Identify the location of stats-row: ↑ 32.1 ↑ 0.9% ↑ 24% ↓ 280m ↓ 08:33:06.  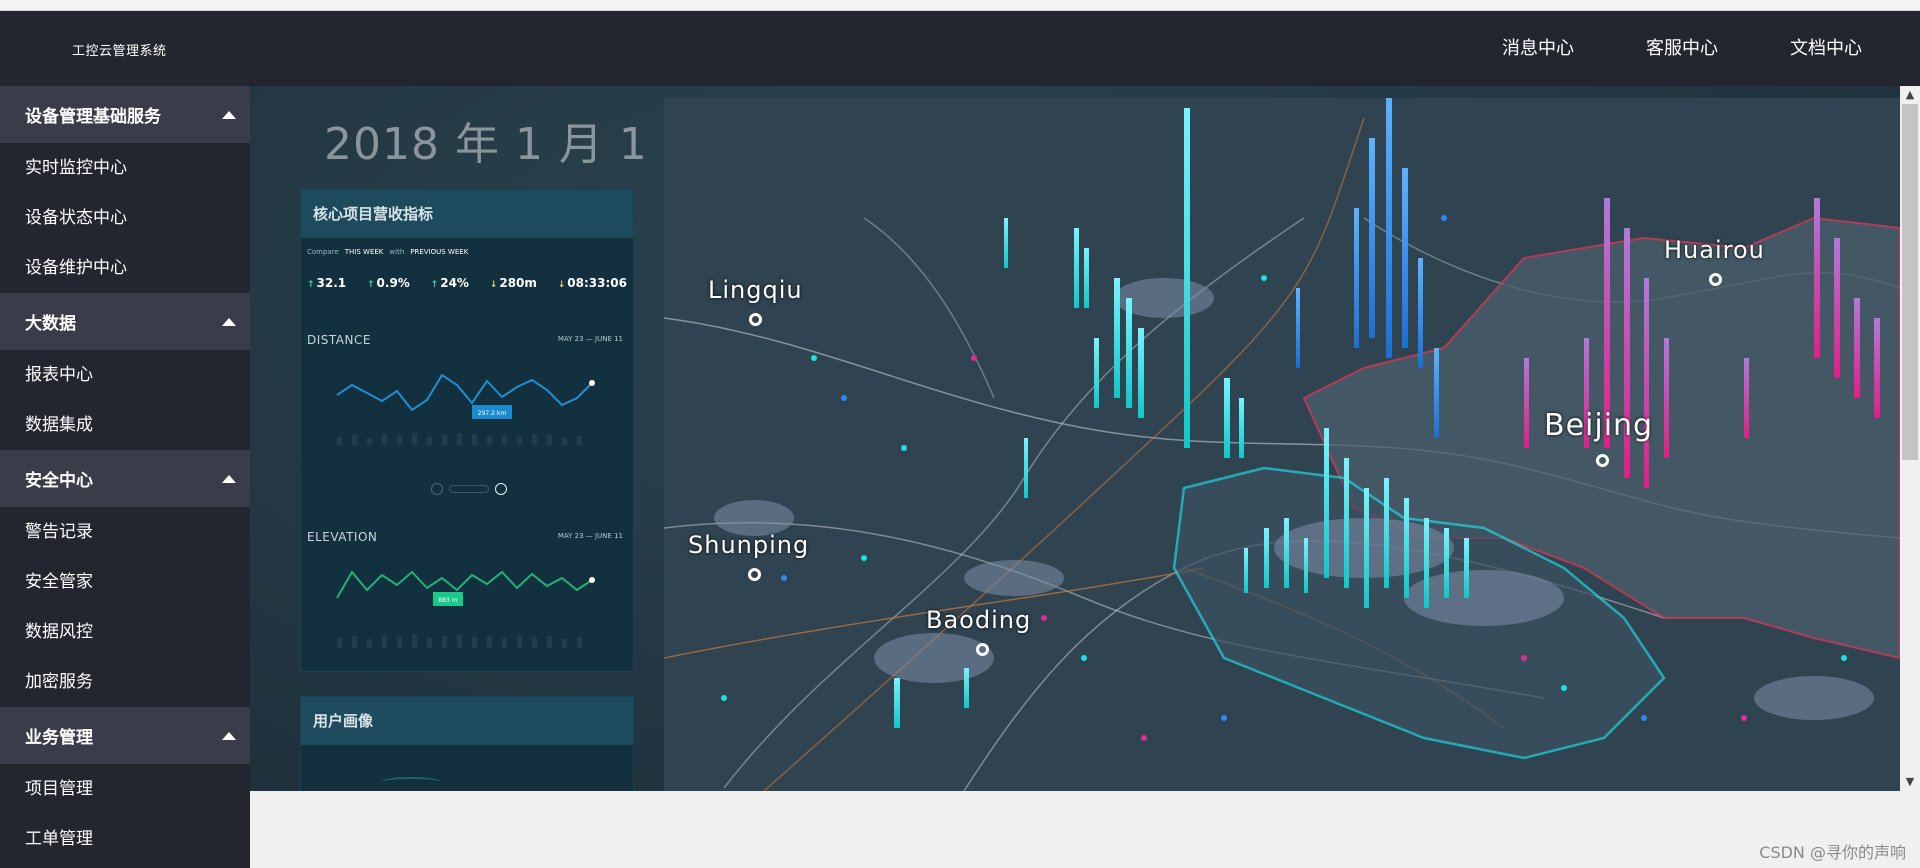
(467, 283).